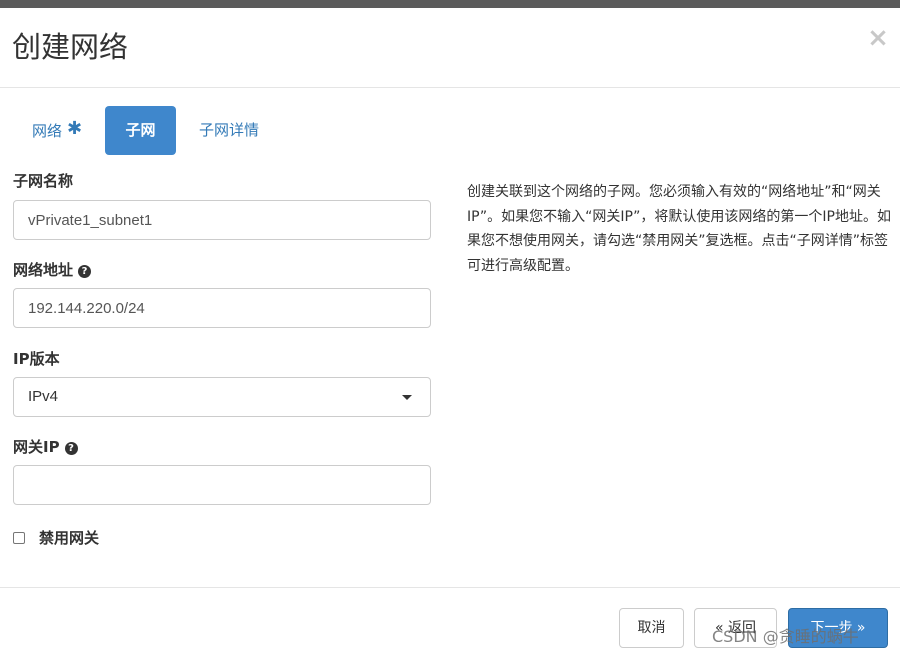 This screenshot has height=658, width=900. Describe the element at coordinates (222, 308) in the screenshot. I see `network-address-input` at that location.